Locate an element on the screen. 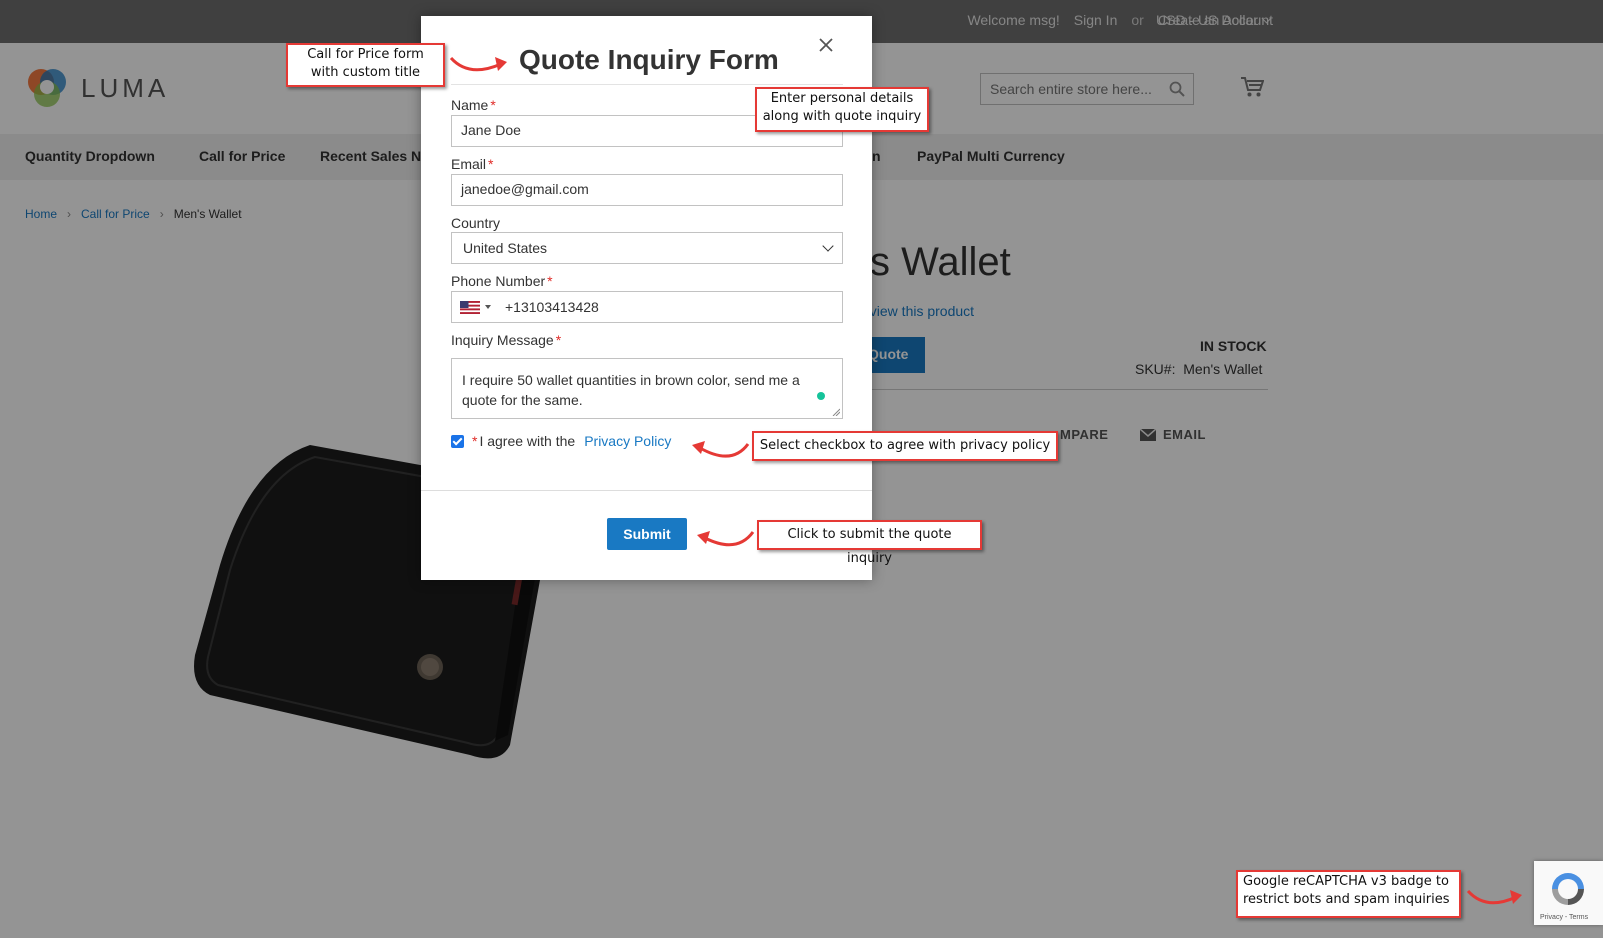 The height and width of the screenshot is (938, 1603). privacy-agreement: * I agree with the Privacy Policy is located at coordinates (561, 441).